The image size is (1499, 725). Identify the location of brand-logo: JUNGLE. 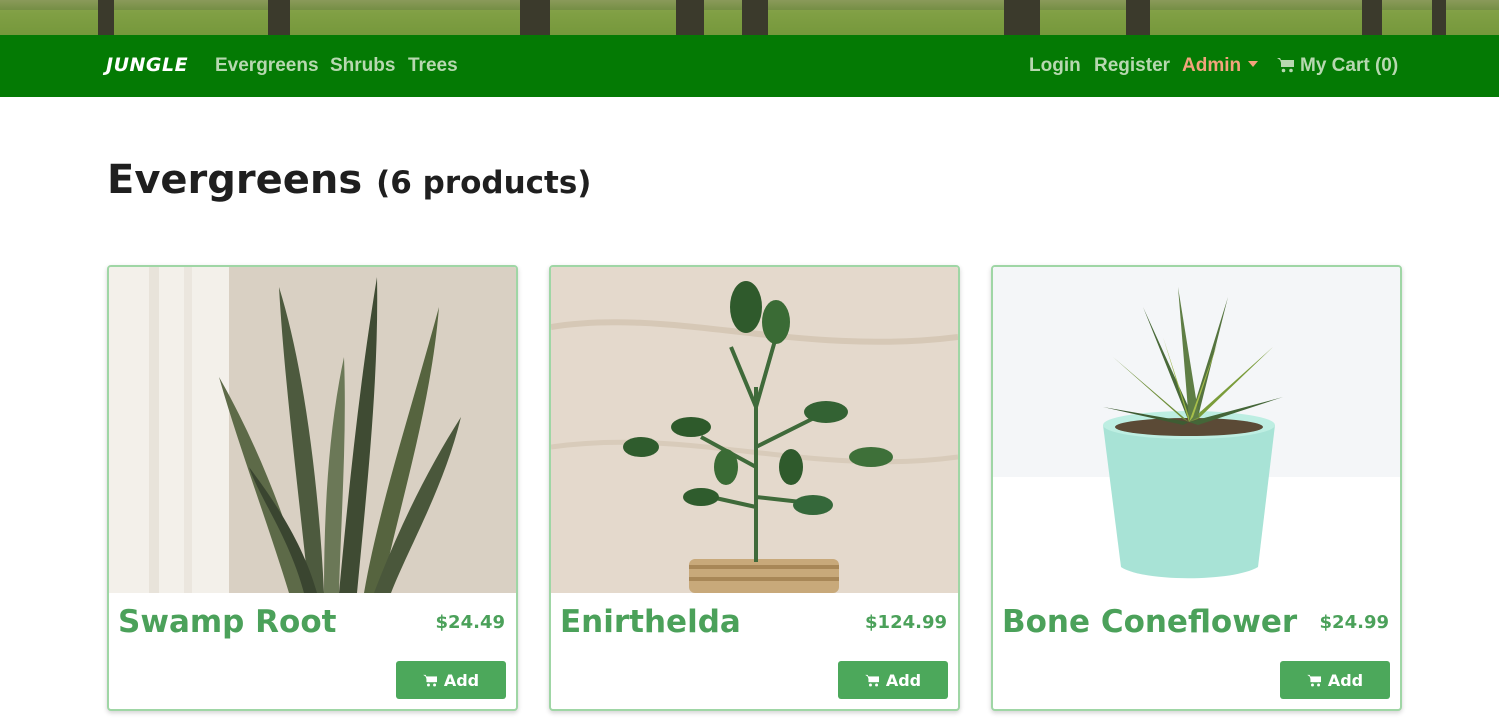
(147, 65).